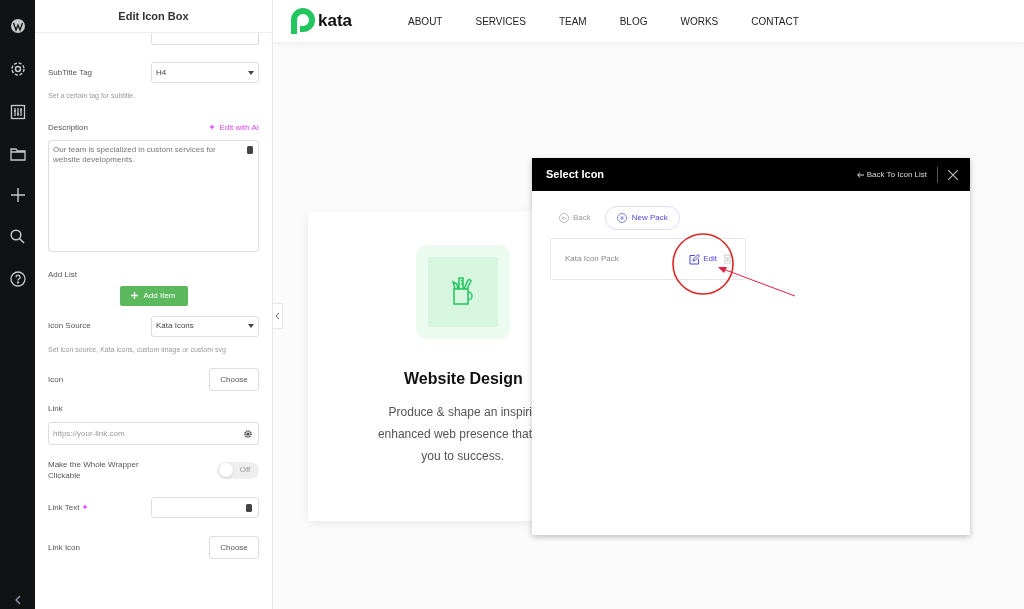  What do you see at coordinates (205, 326) in the screenshot?
I see `icon-source-select: Kata Icons` at bounding box center [205, 326].